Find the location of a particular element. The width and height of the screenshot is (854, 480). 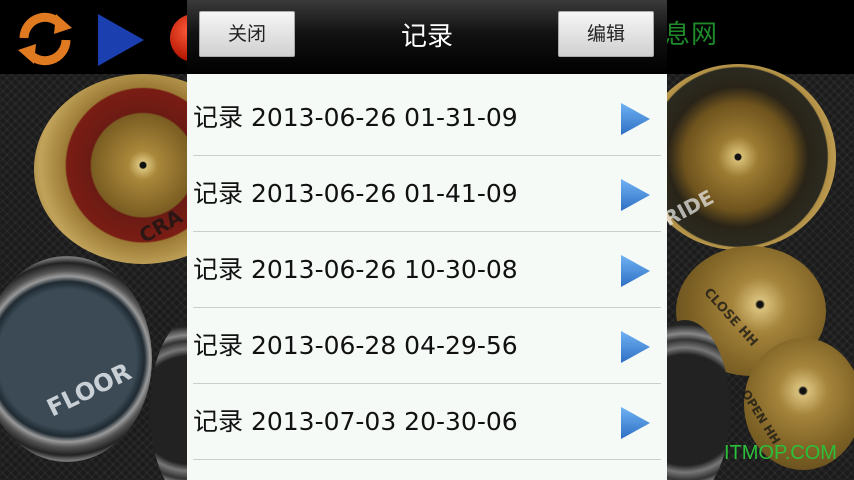

close-button: 关闭 is located at coordinates (247, 34).